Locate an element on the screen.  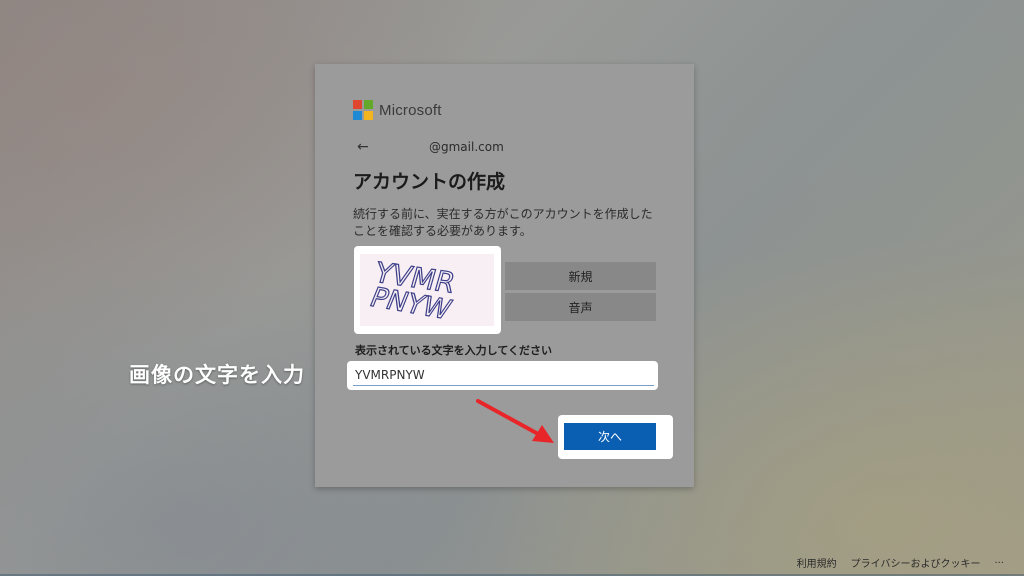
identity-banner: ← @gmail.com is located at coordinates (507, 147).